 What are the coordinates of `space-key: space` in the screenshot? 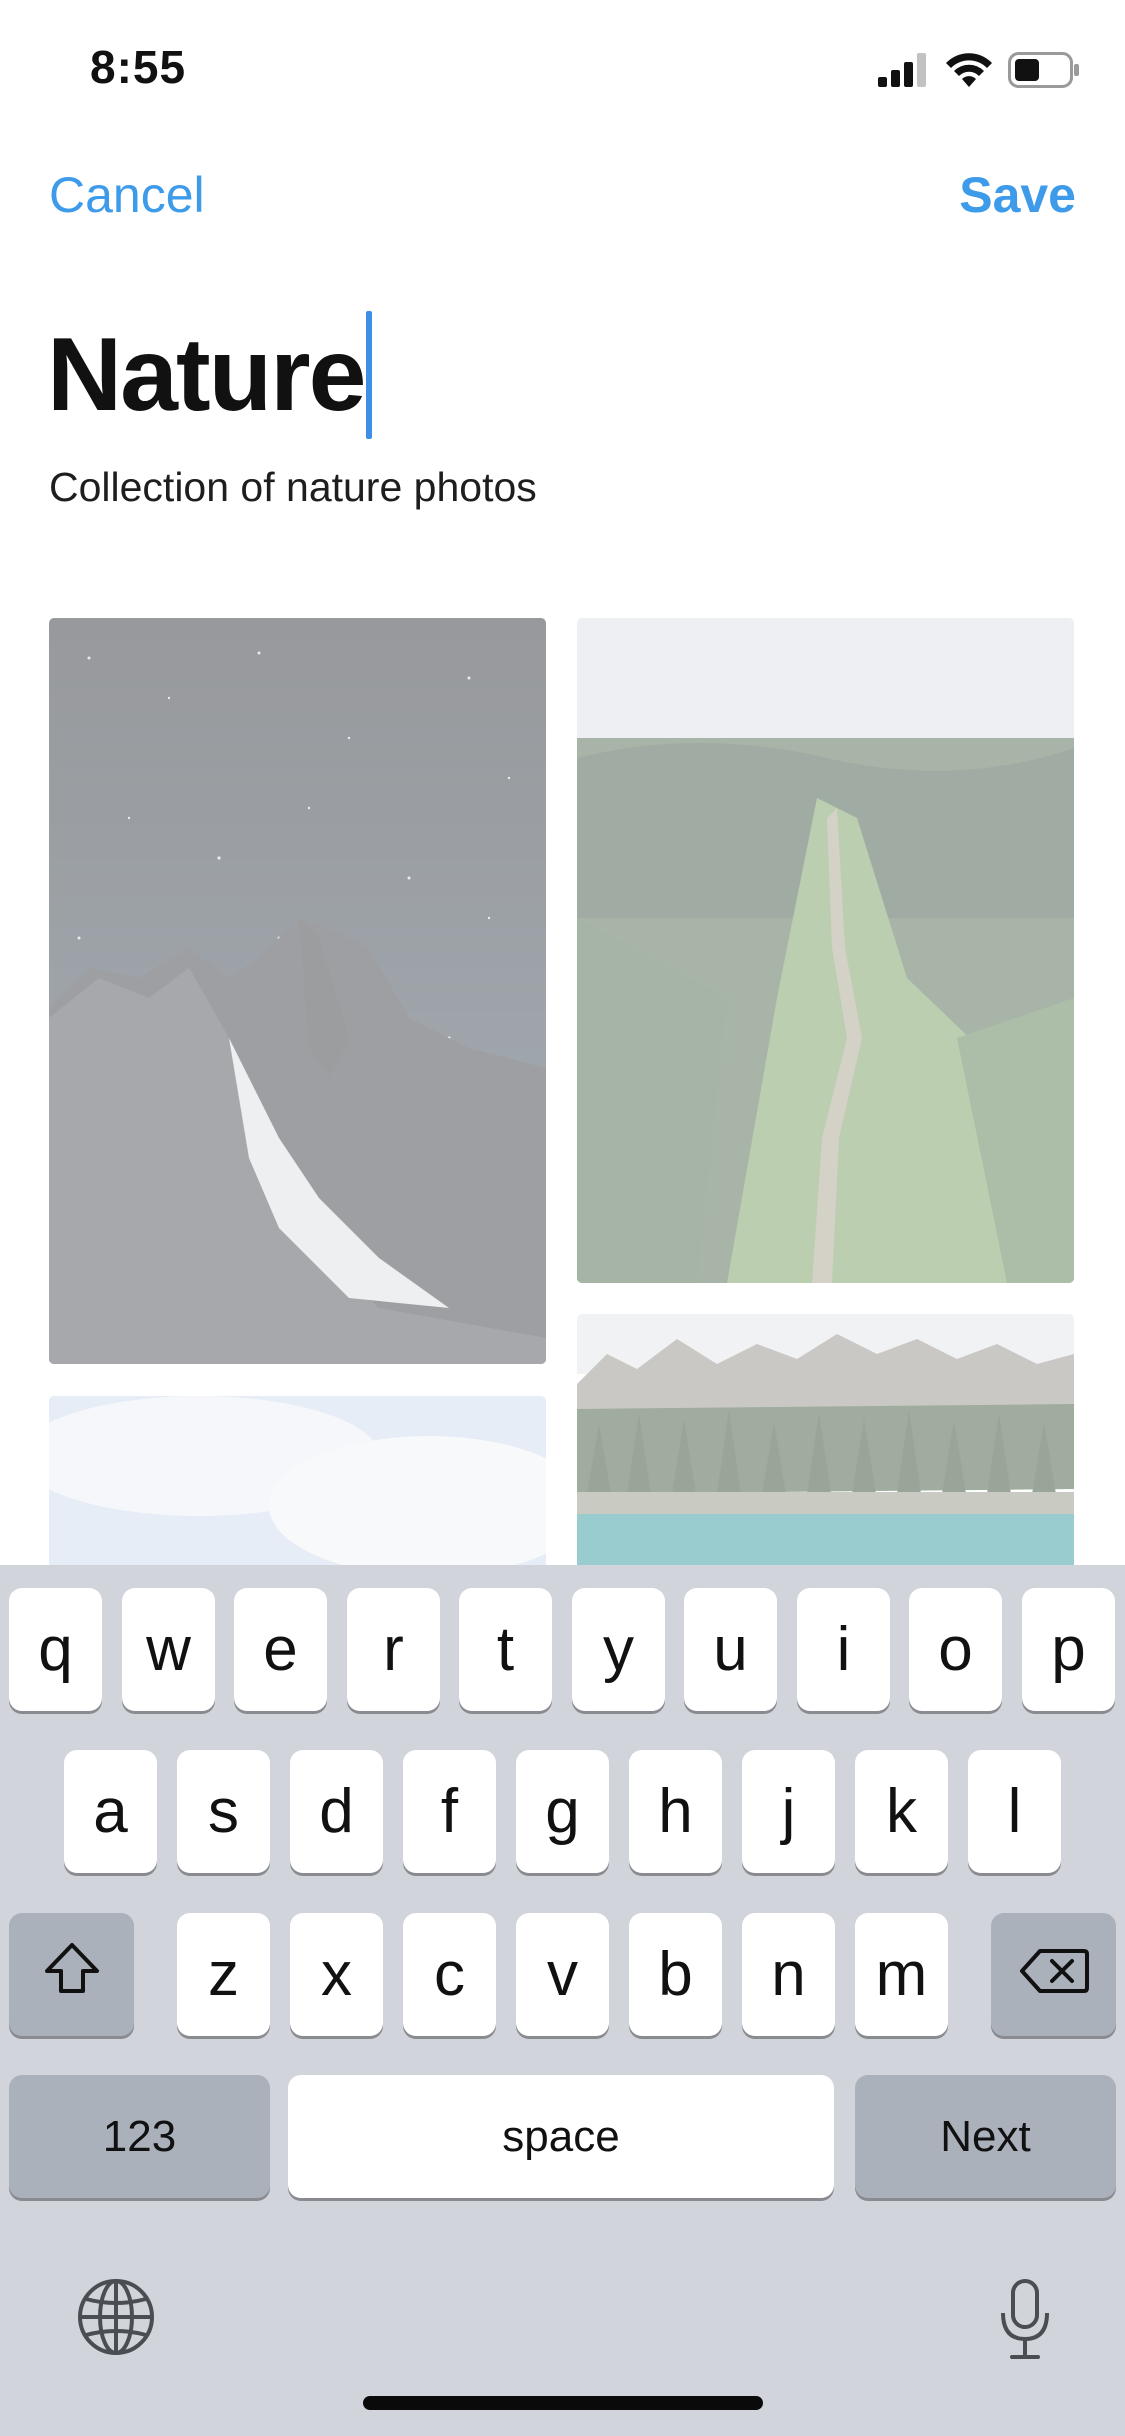 It's located at (561, 2136).